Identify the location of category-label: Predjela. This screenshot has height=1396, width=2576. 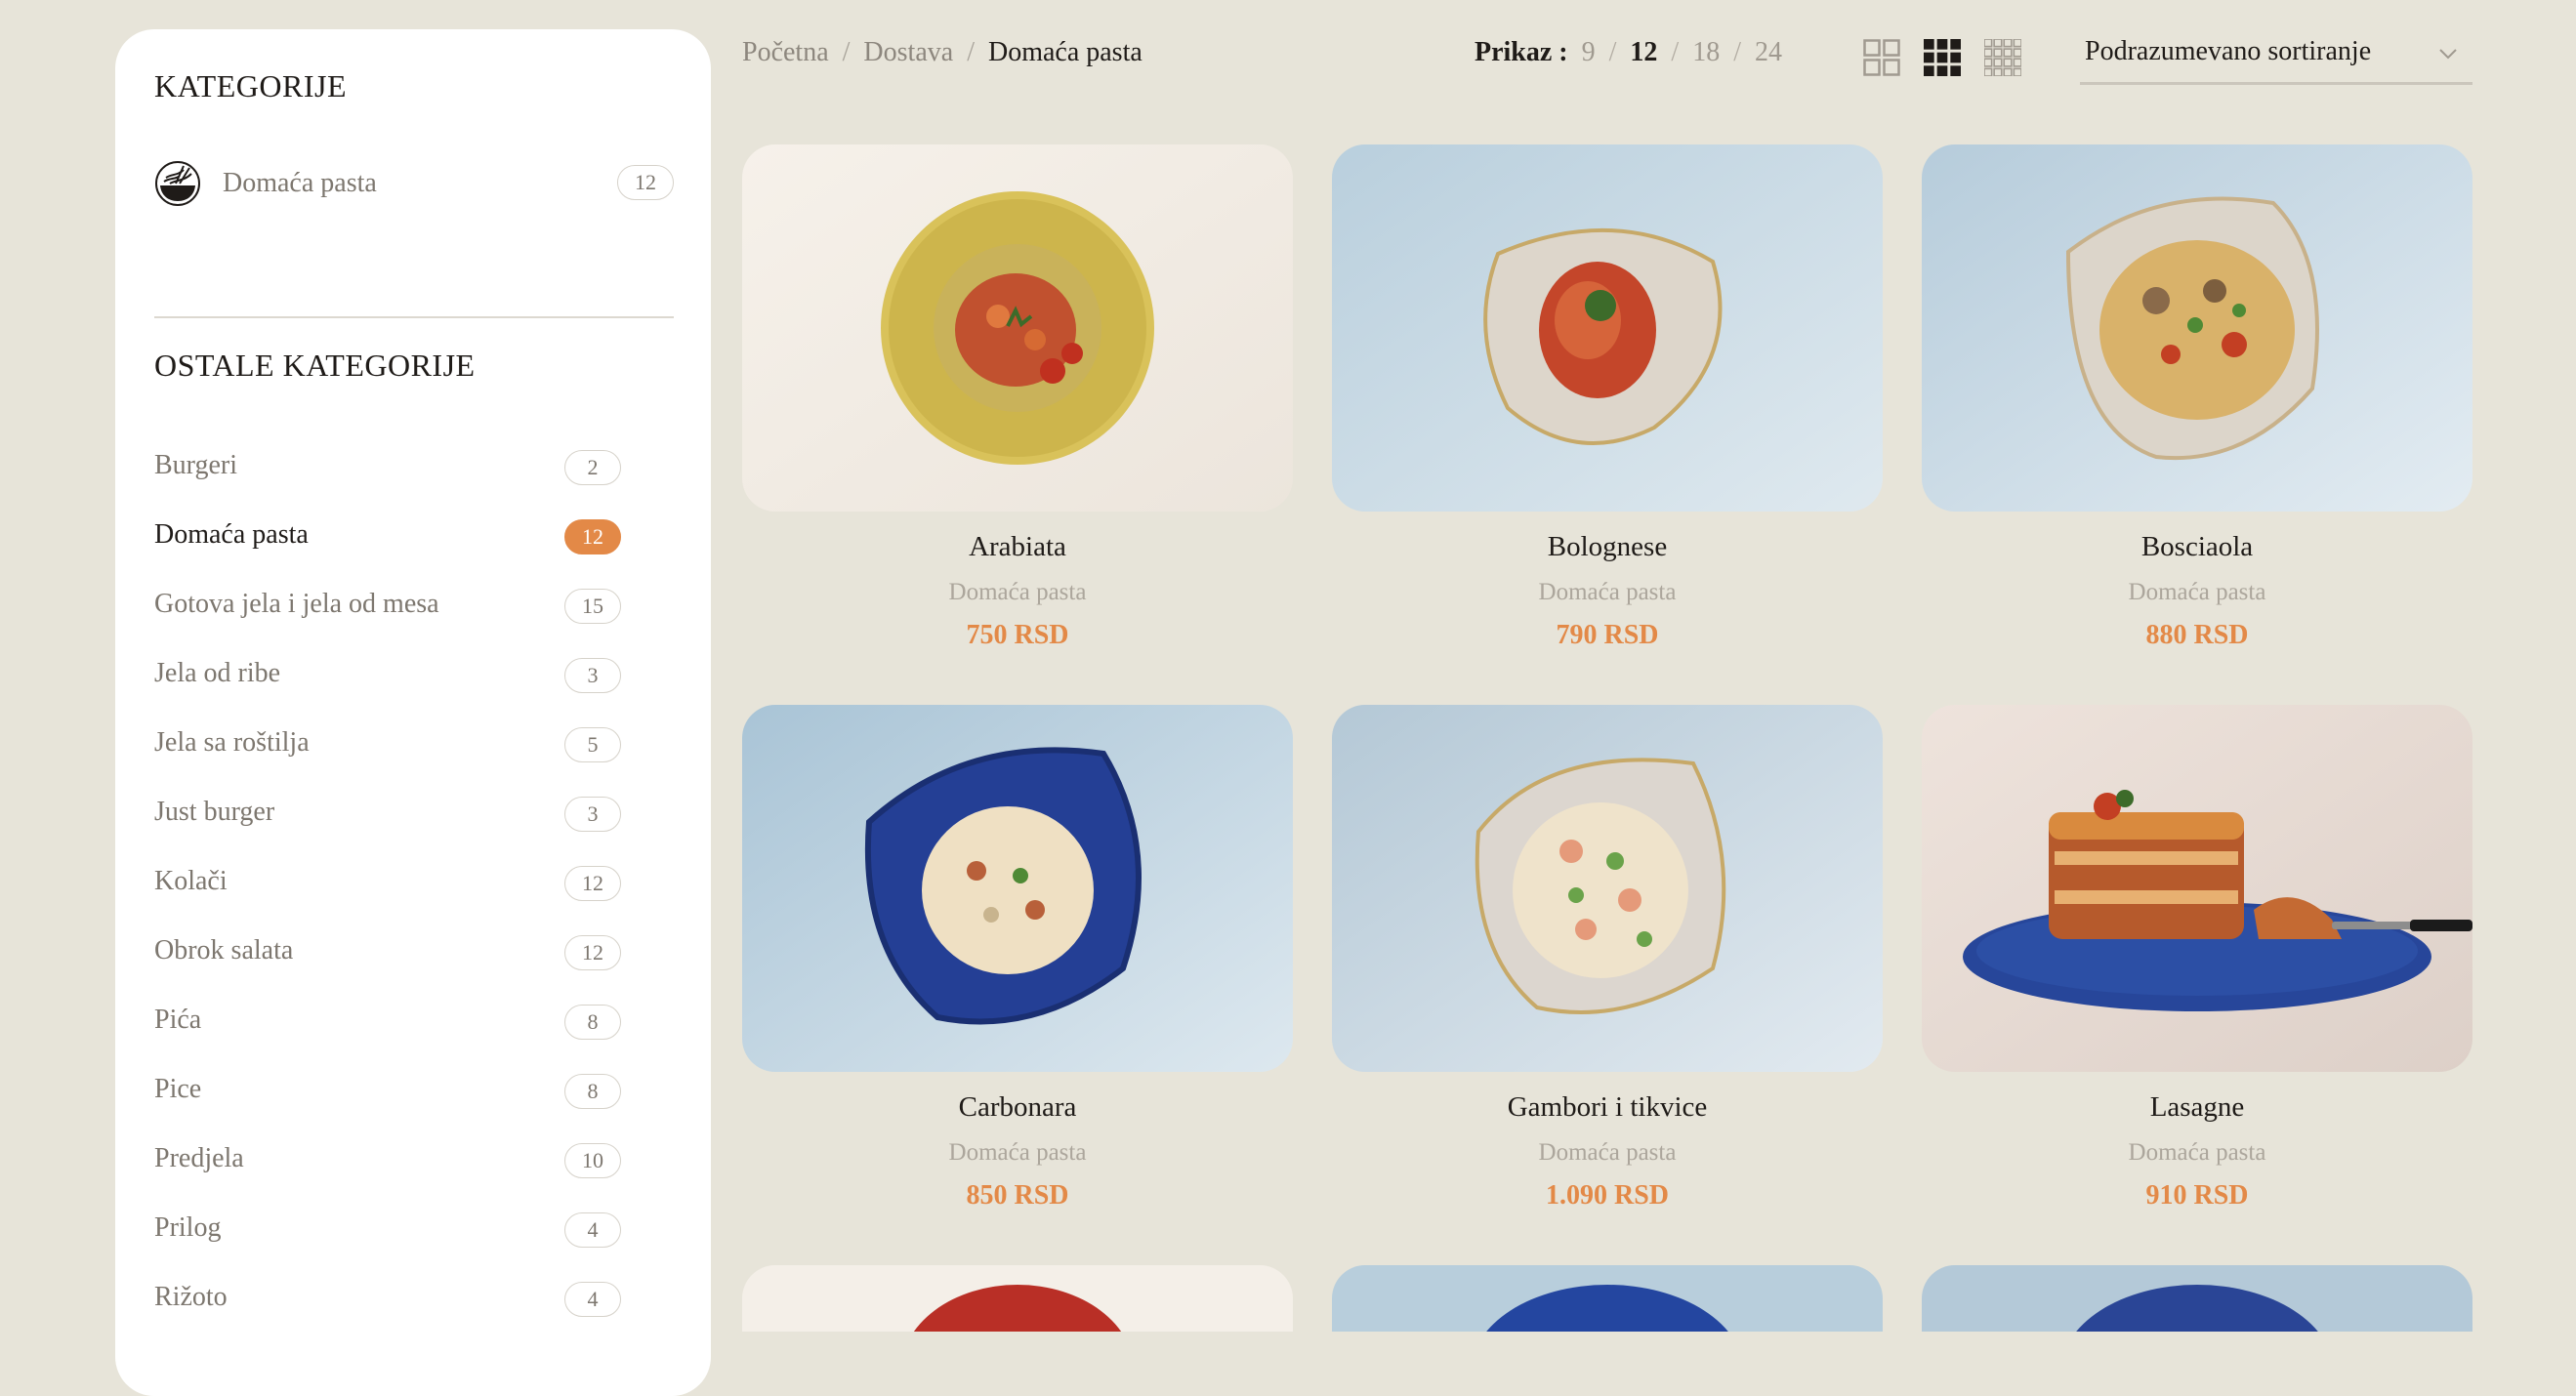
(199, 1158).